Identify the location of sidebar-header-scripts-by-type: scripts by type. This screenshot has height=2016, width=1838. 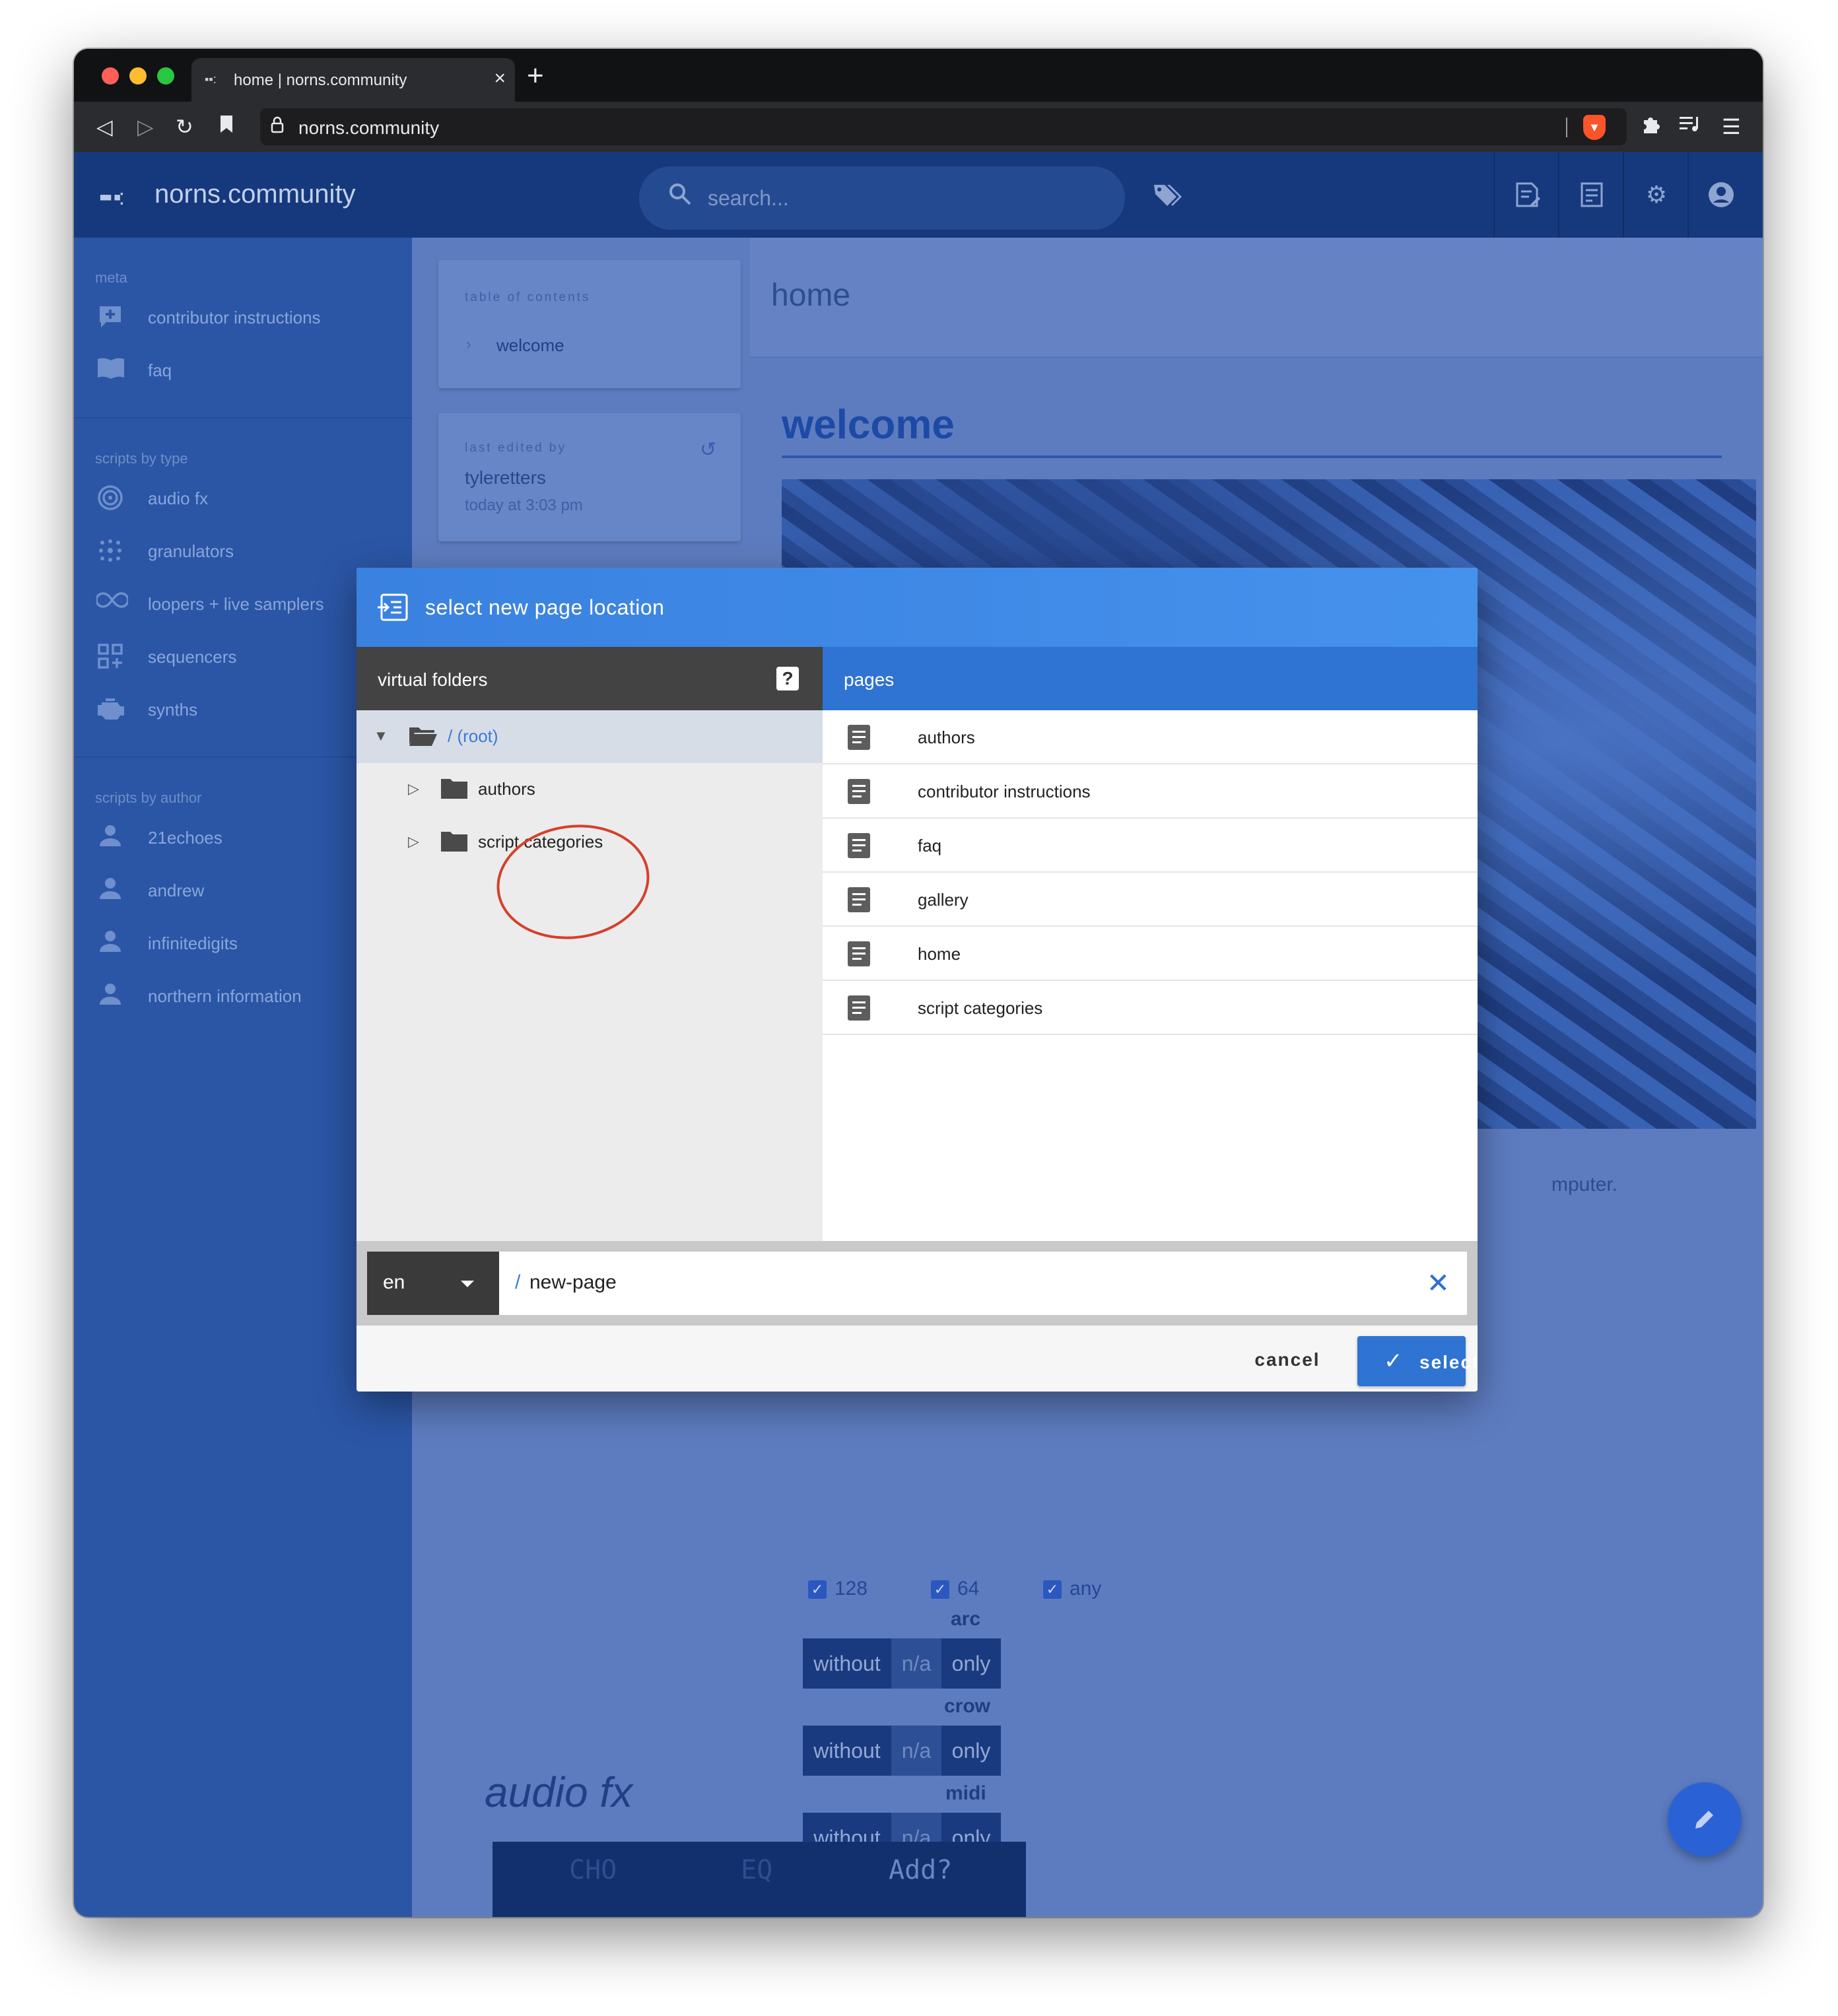
(142, 458).